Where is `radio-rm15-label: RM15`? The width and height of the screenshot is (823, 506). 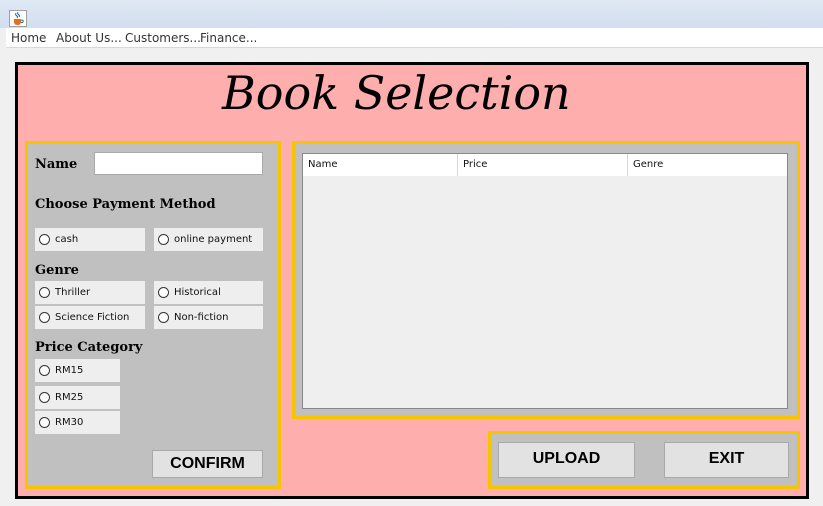 radio-rm15-label: RM15 is located at coordinates (69, 370).